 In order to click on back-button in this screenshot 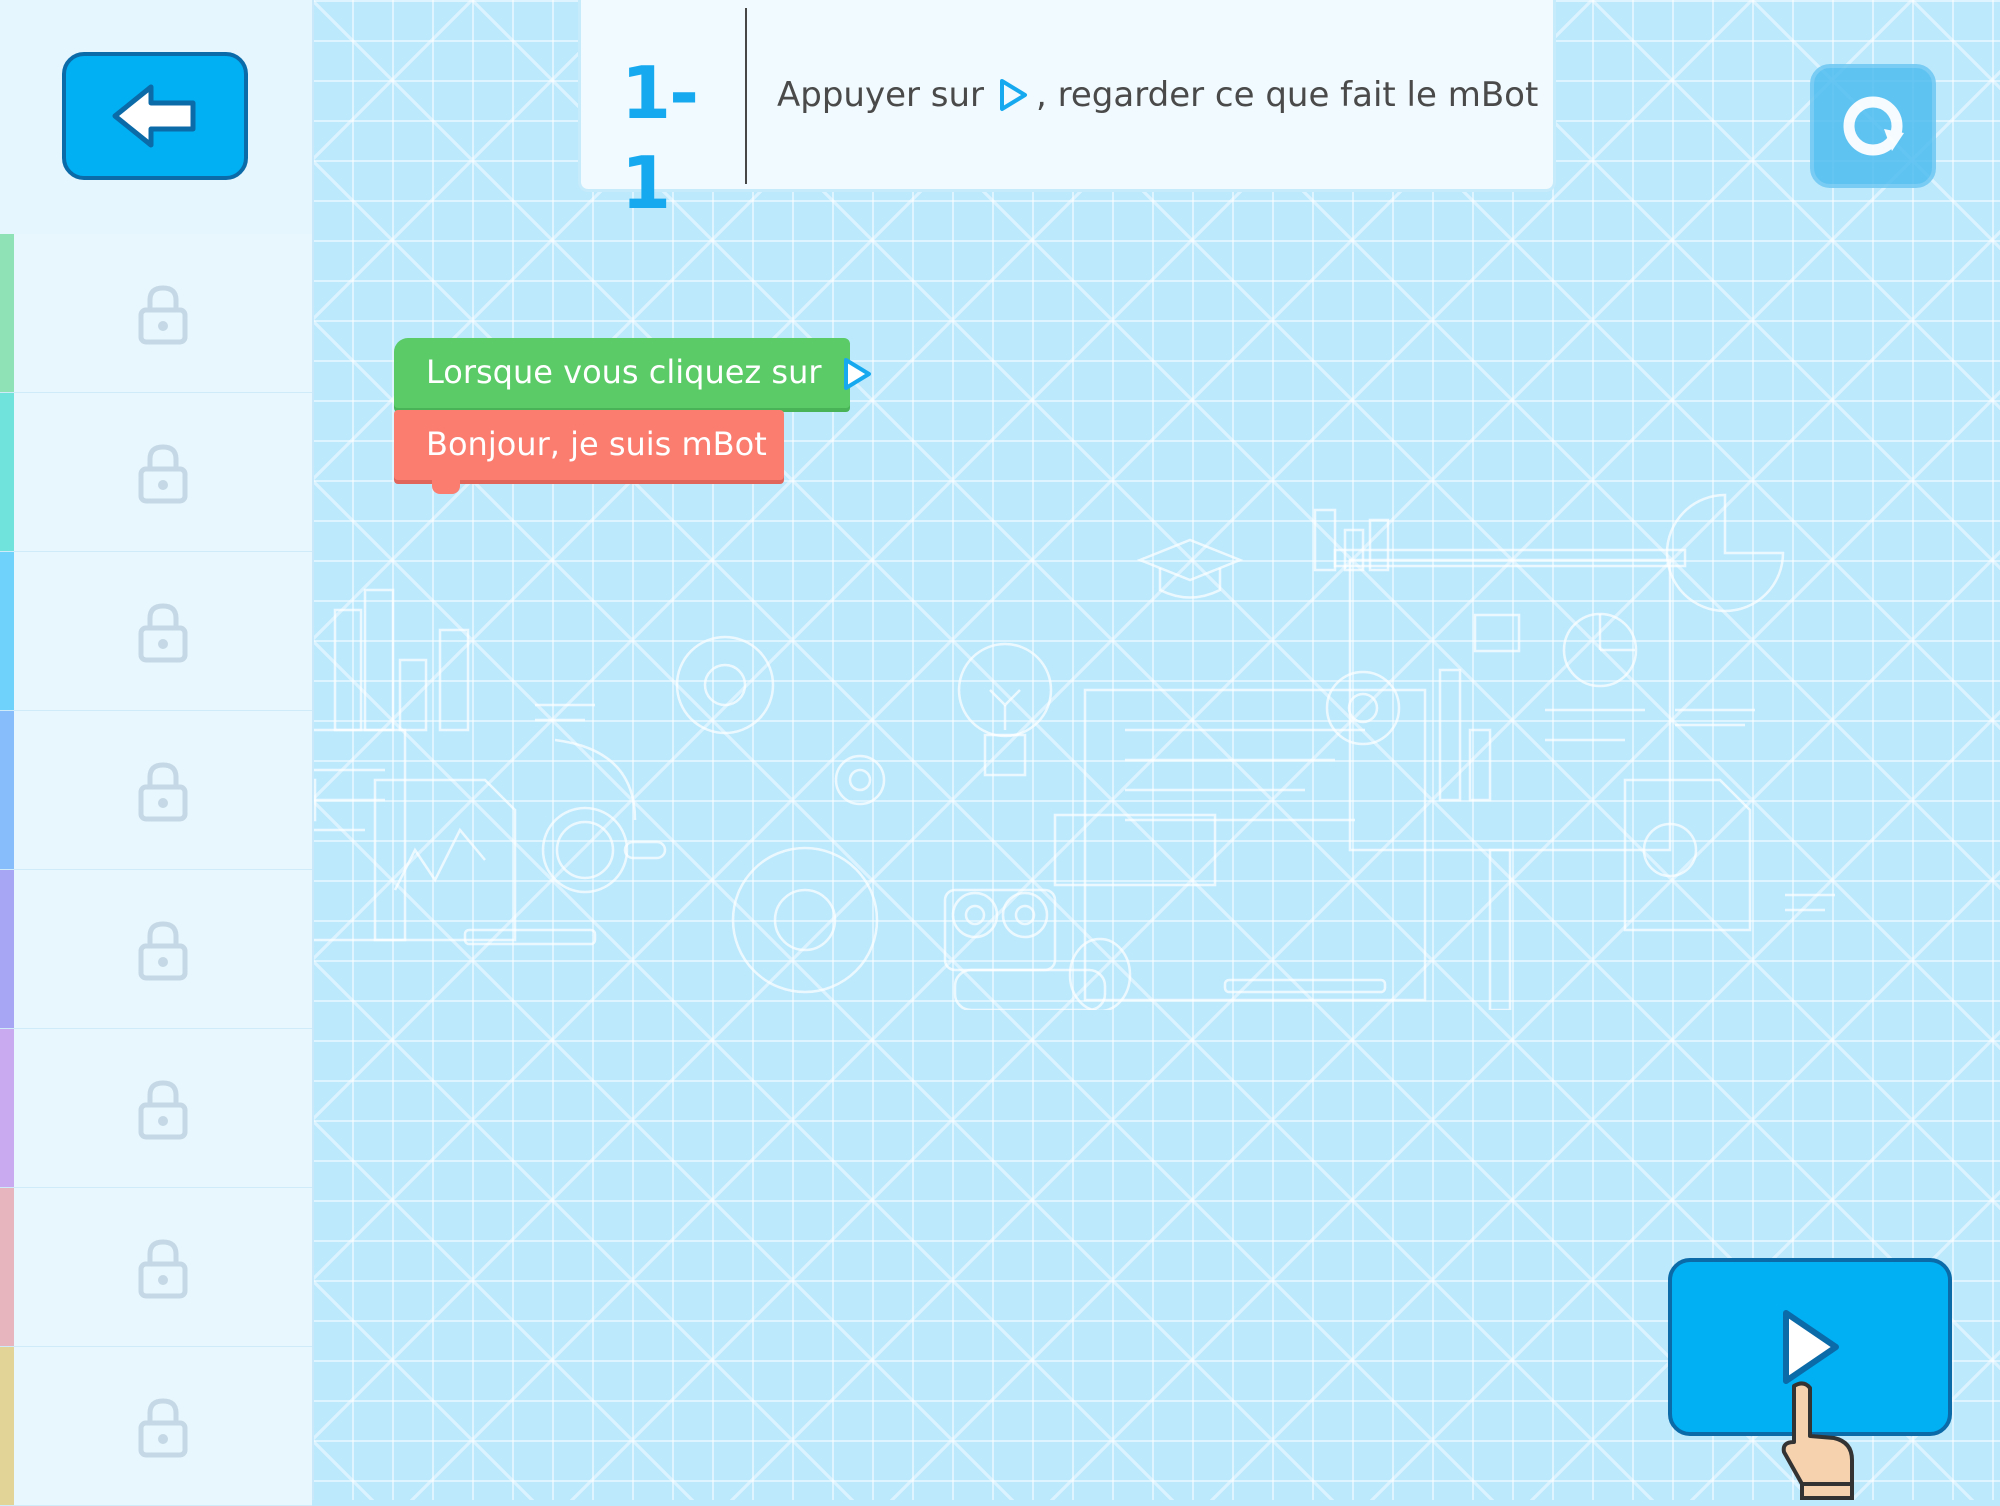, I will do `click(155, 116)`.